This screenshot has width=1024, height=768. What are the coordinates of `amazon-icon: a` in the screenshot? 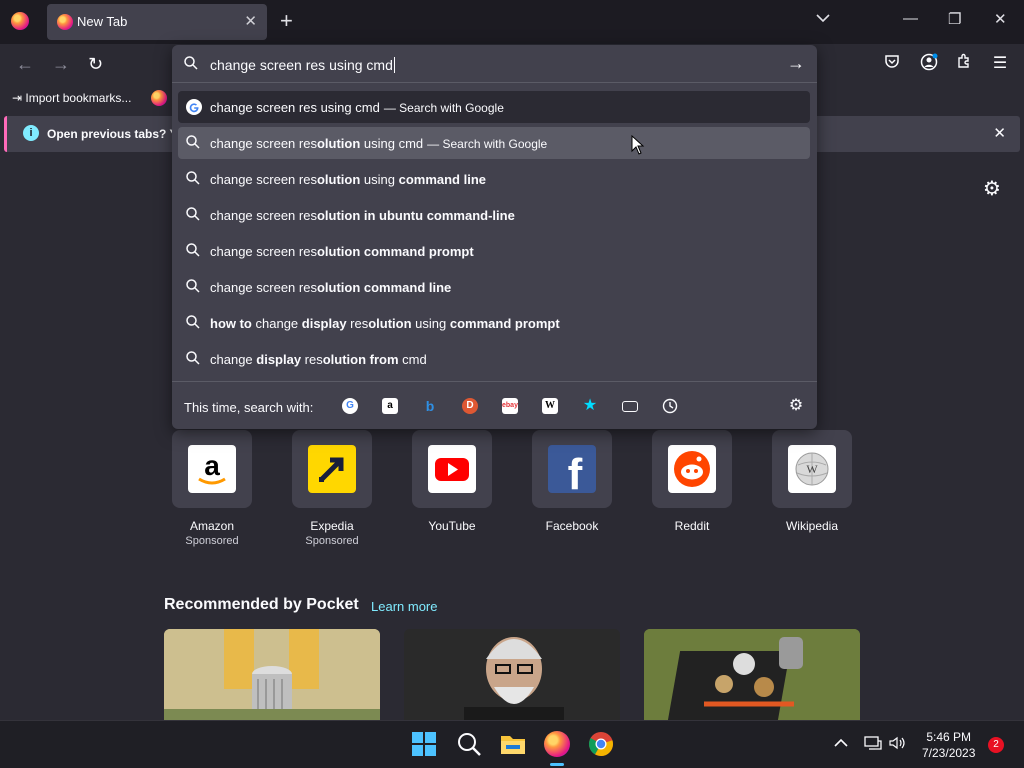 It's located at (212, 469).